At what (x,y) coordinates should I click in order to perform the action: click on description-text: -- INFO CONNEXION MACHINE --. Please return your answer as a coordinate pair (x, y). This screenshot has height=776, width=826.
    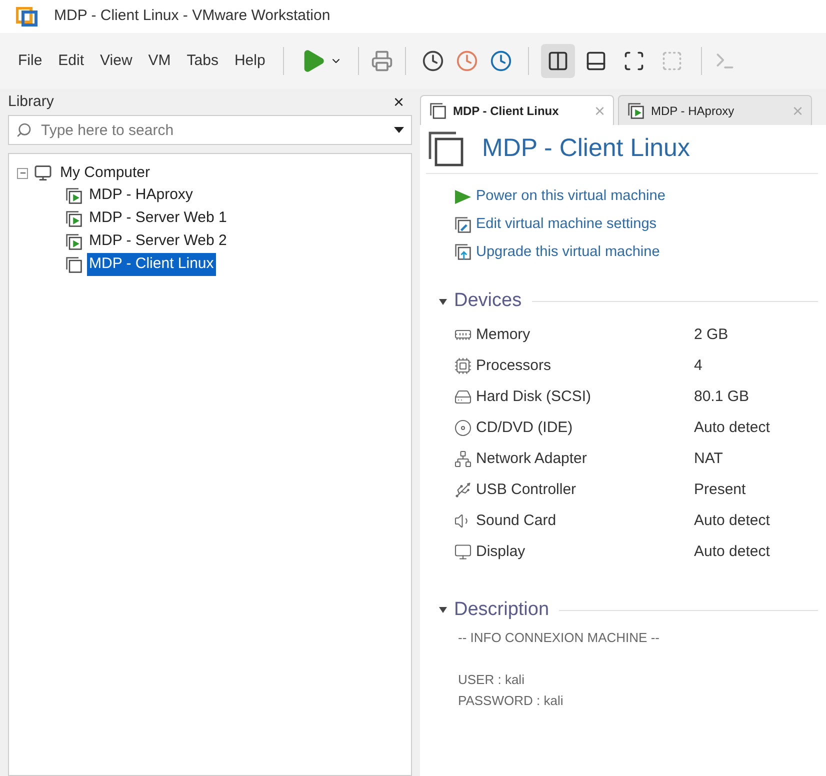
    Looking at the image, I should click on (559, 638).